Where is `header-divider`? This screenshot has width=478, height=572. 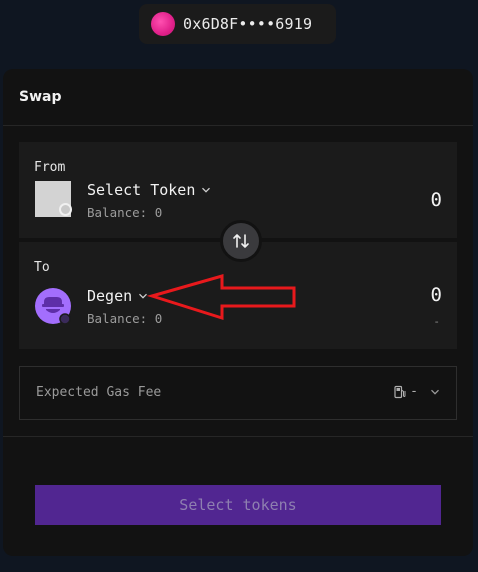 header-divider is located at coordinates (238, 125).